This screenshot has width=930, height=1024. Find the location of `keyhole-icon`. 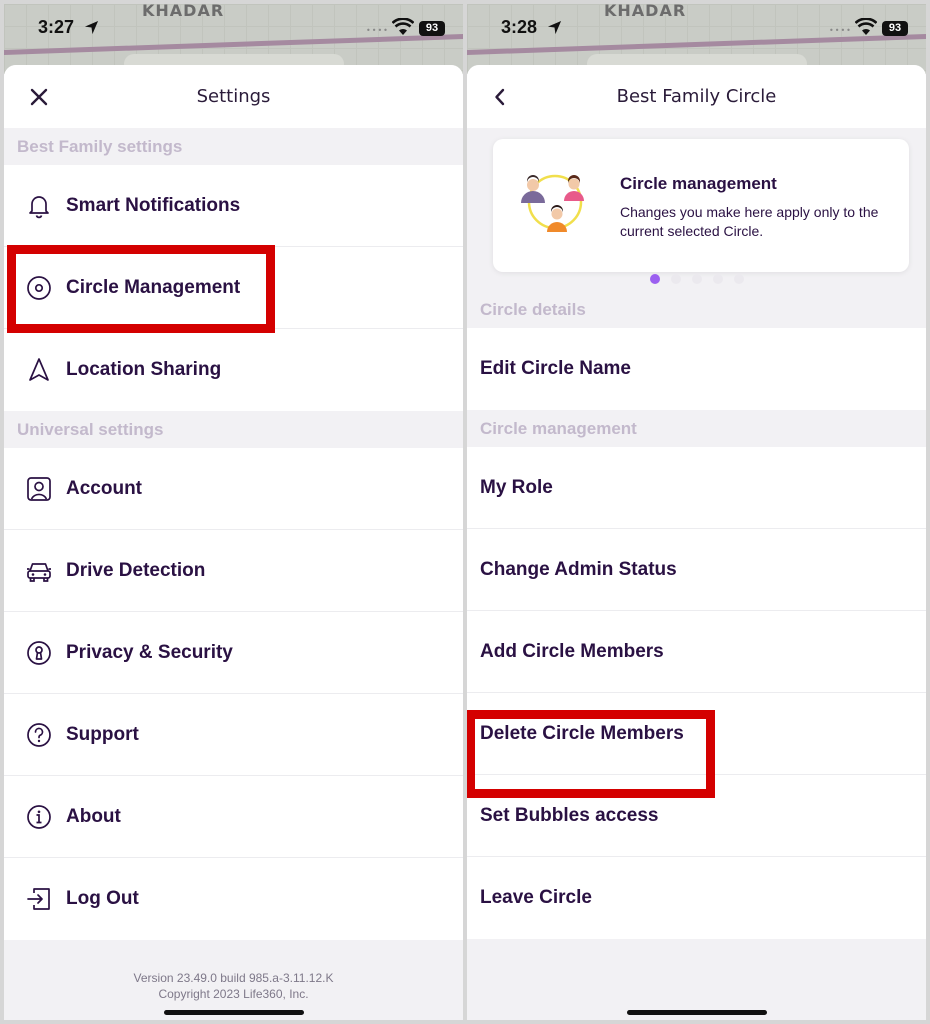

keyhole-icon is located at coordinates (39, 652).